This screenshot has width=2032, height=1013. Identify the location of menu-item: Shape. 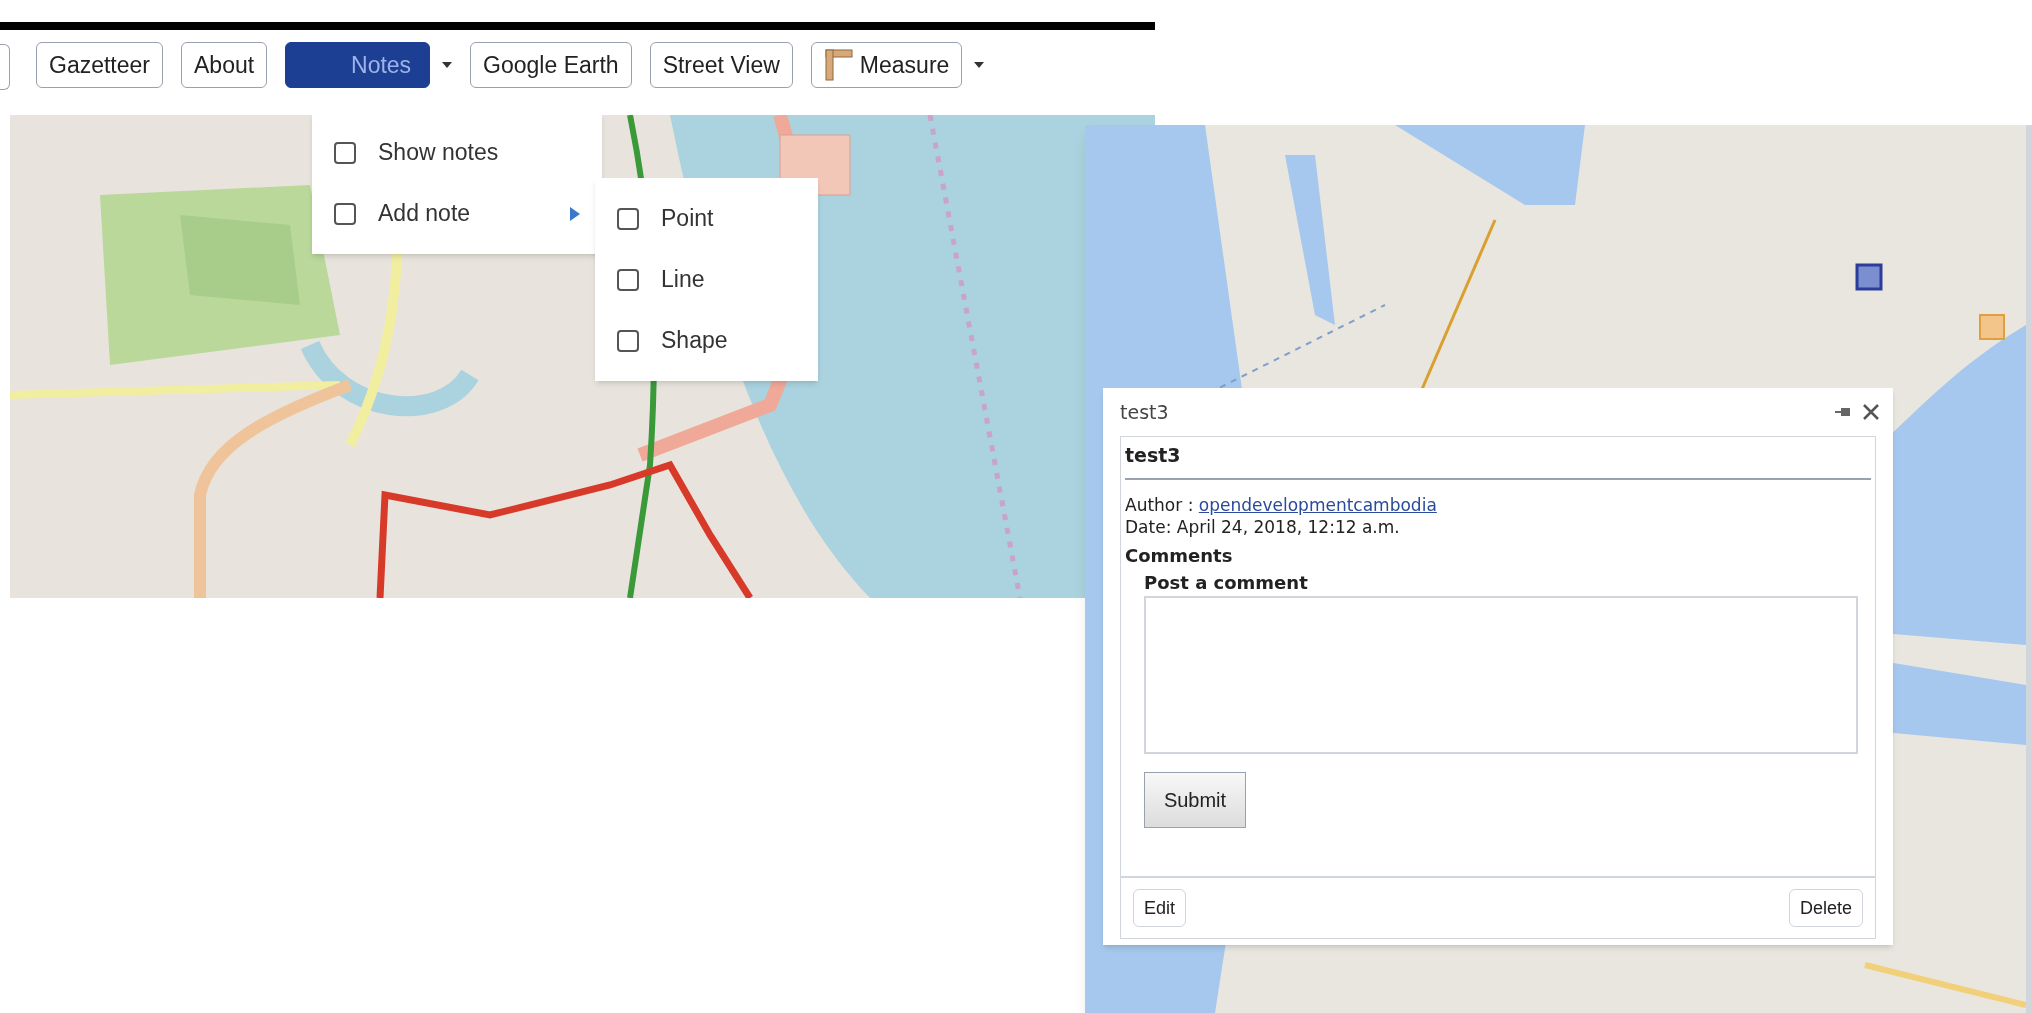
(694, 340).